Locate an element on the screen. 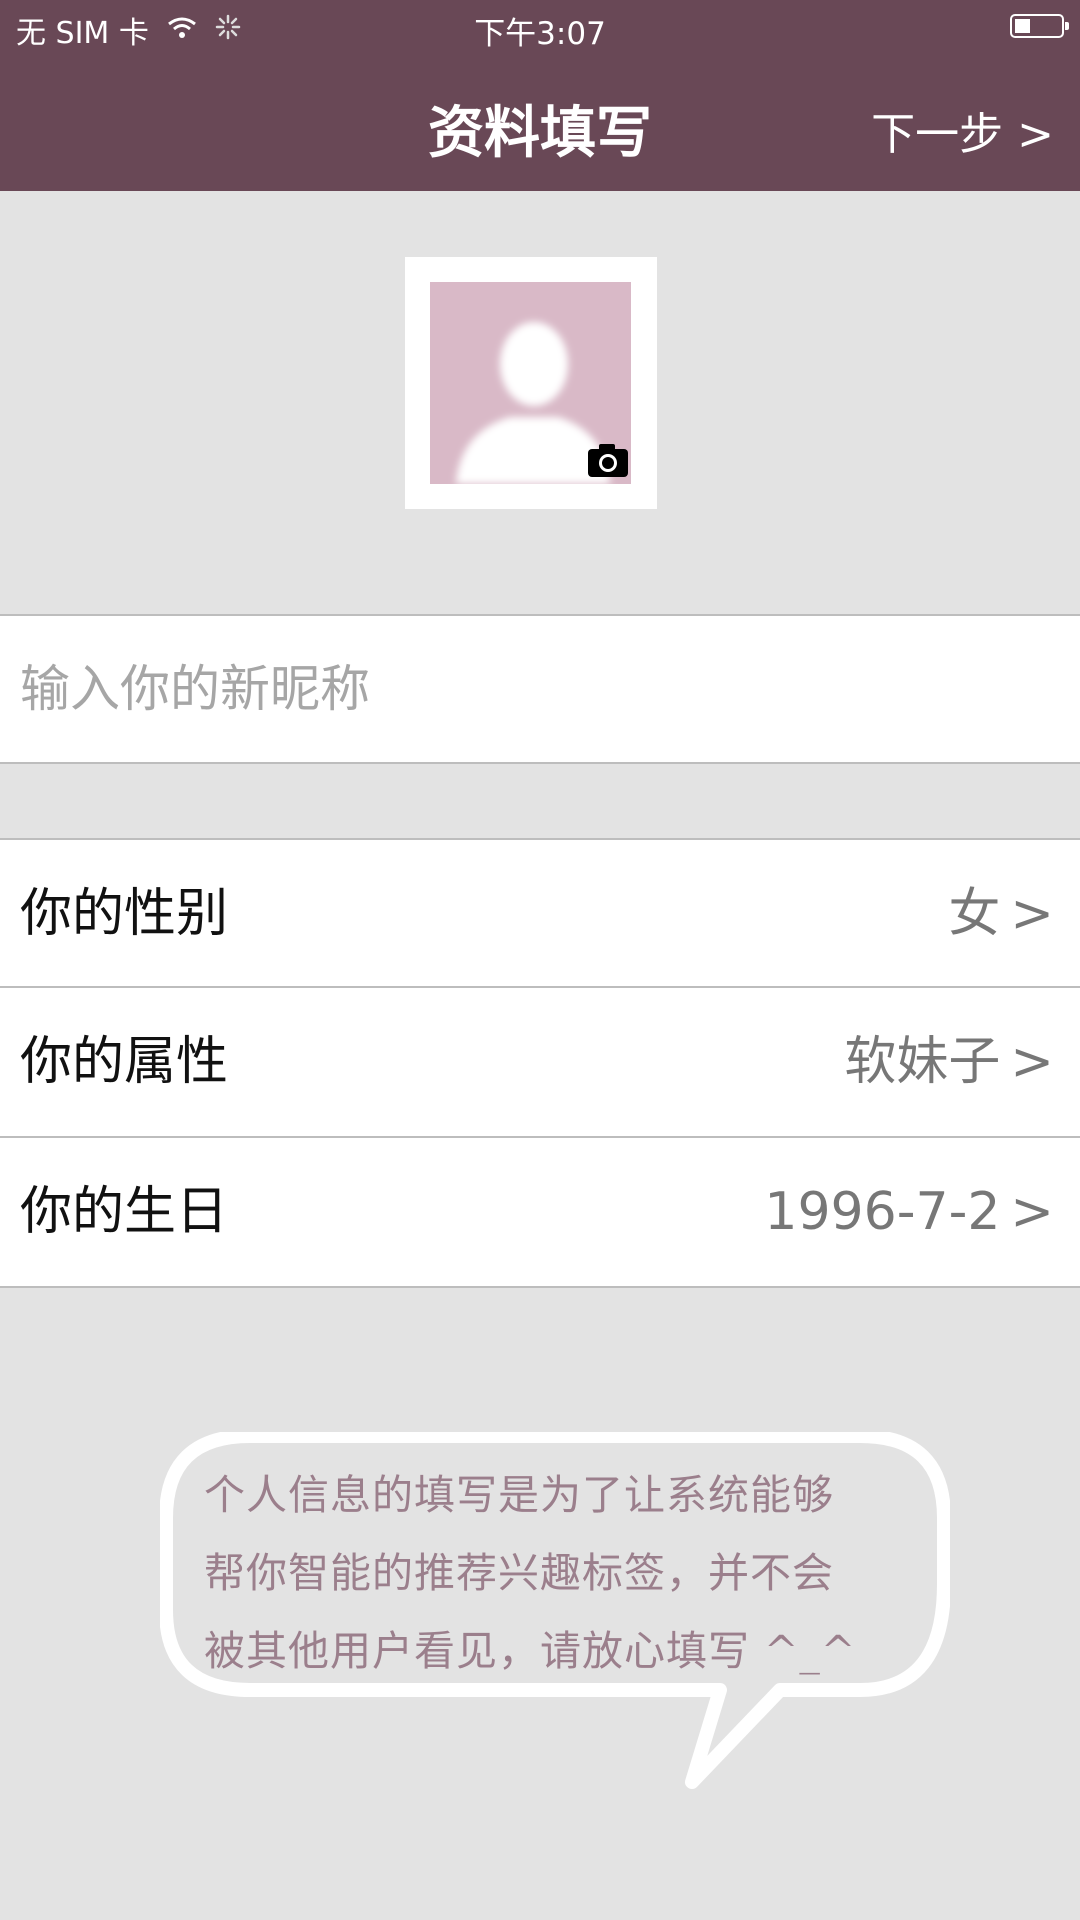 This screenshot has height=1920, width=1080. navigation-header: 无 SIM 卡 下午3:07 资料填写 下一步 > is located at coordinates (540, 95).